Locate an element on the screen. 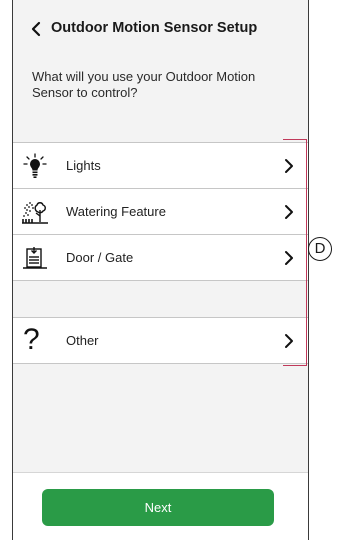 This screenshot has height=540, width=337. callout-label: D is located at coordinates (320, 249).